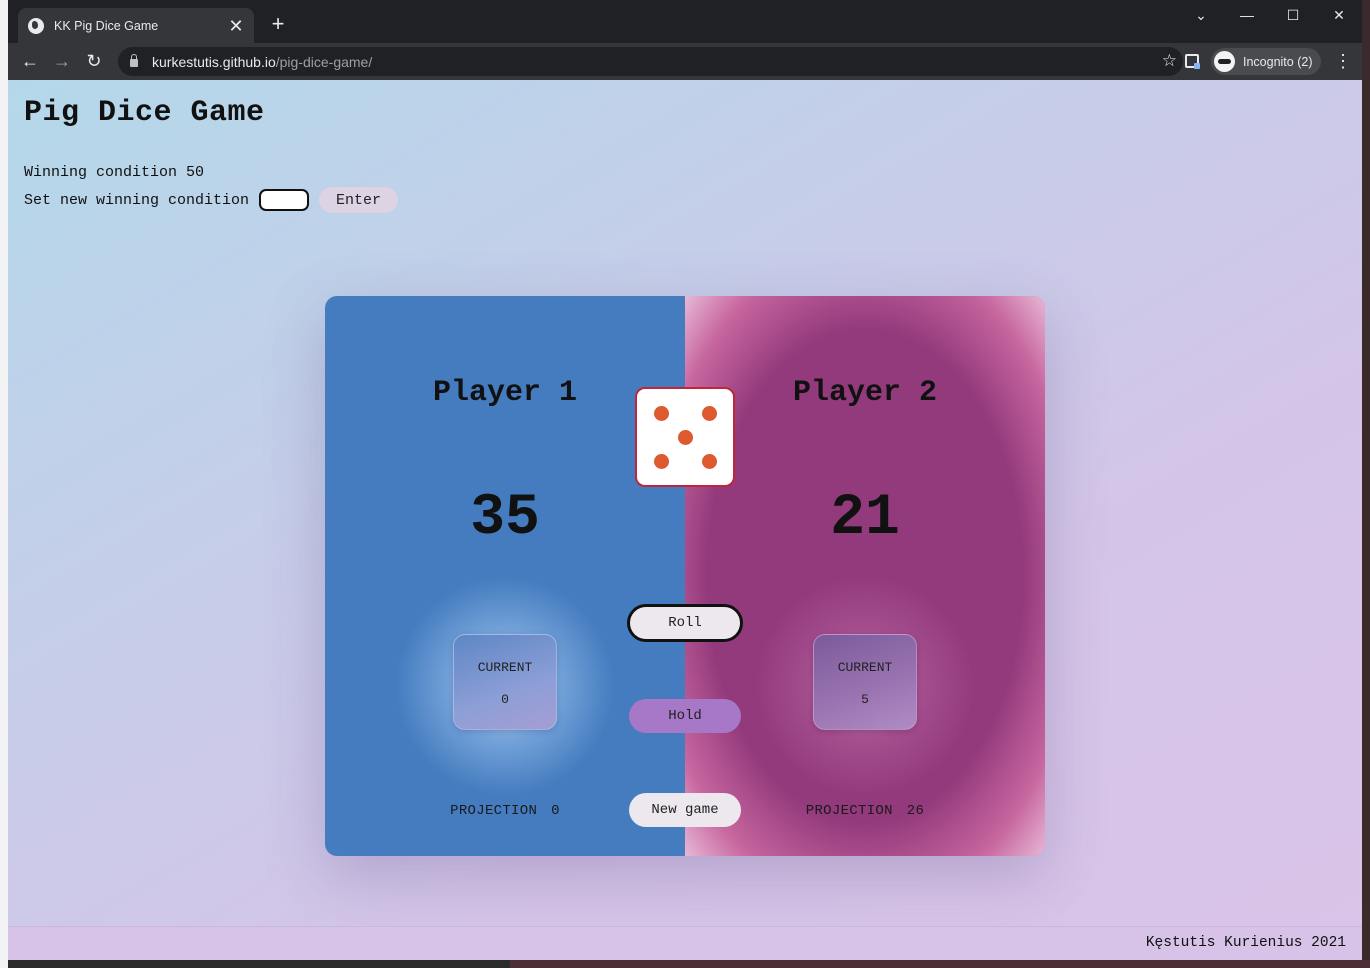 Image resolution: width=1370 pixels, height=968 pixels. Describe the element at coordinates (359, 200) in the screenshot. I see `enter-button: Enter` at that location.